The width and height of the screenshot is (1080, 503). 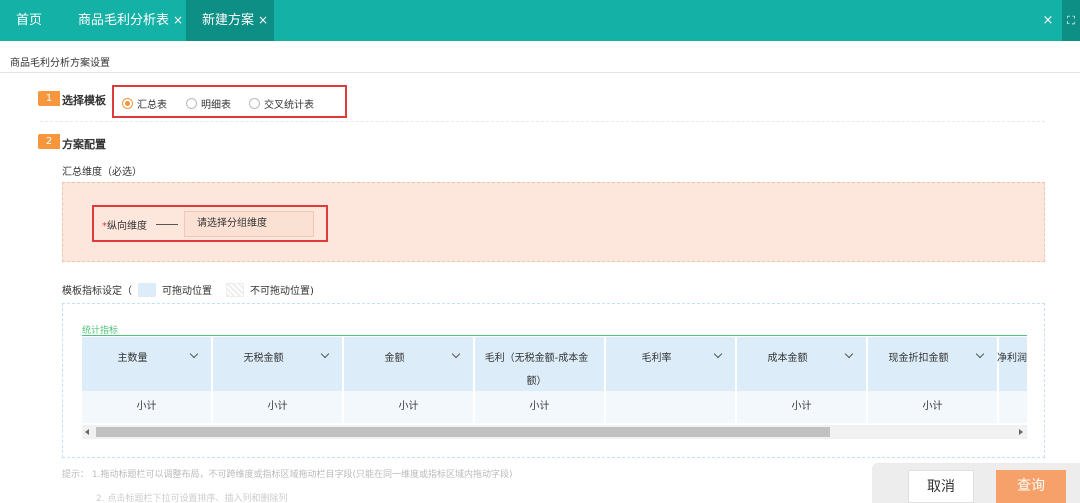 What do you see at coordinates (97, 291) in the screenshot?
I see `indicator-prefix: 模板指标设定（` at bounding box center [97, 291].